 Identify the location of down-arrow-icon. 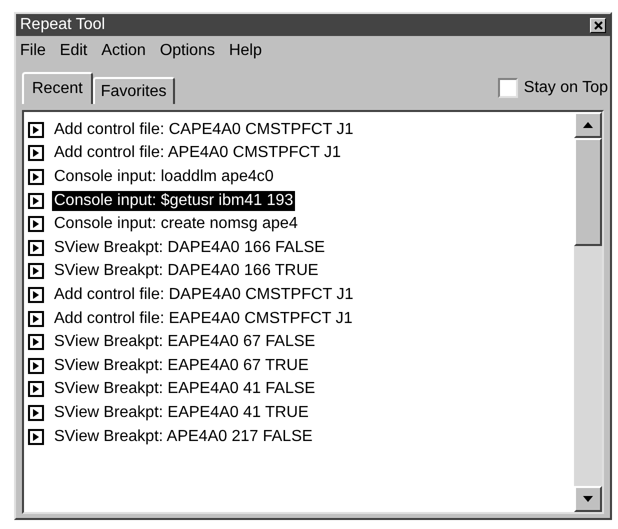
(588, 499).